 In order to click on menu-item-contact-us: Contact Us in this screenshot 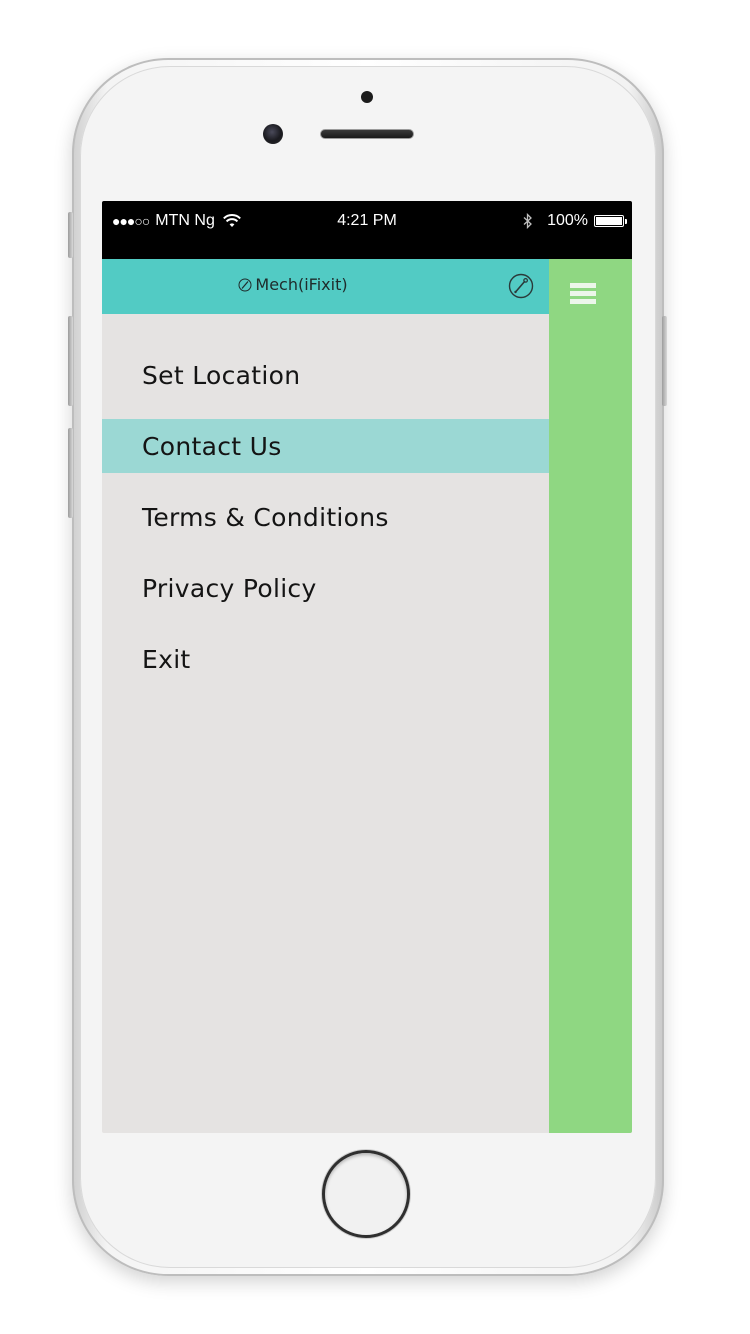, I will do `click(325, 446)`.